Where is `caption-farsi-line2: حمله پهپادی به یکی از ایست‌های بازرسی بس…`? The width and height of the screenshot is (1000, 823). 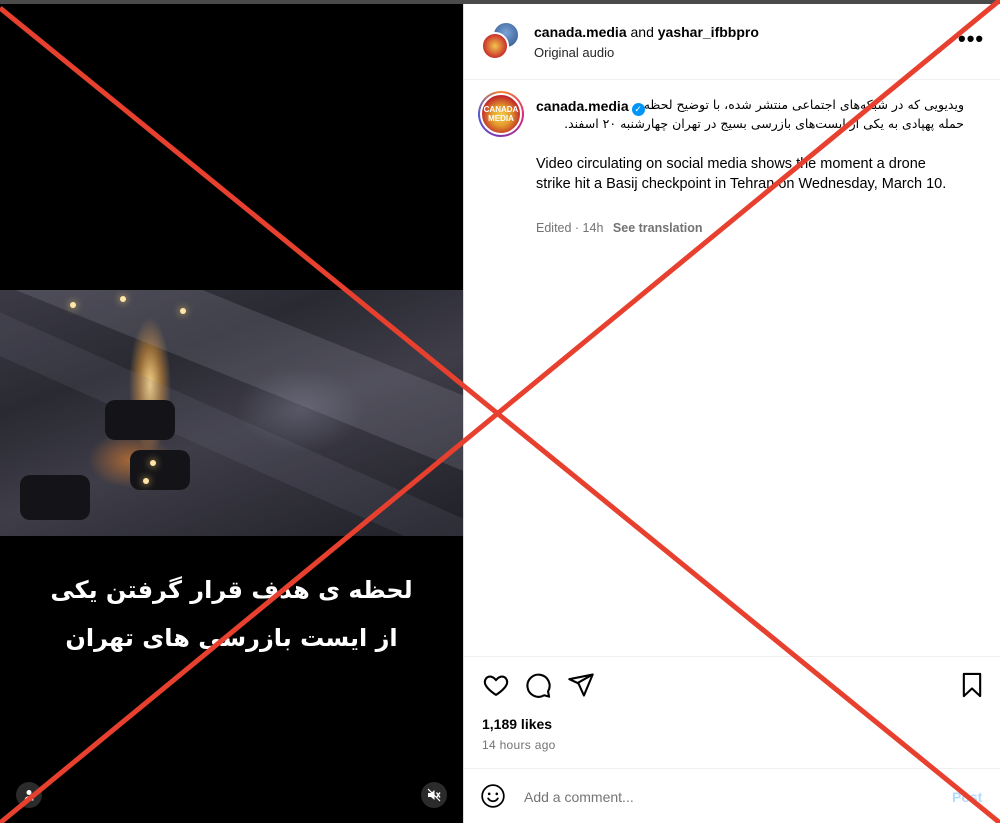 caption-farsi-line2: حمله پهپادی به یکی از ایست‌های بازرسی بس… is located at coordinates (764, 123).